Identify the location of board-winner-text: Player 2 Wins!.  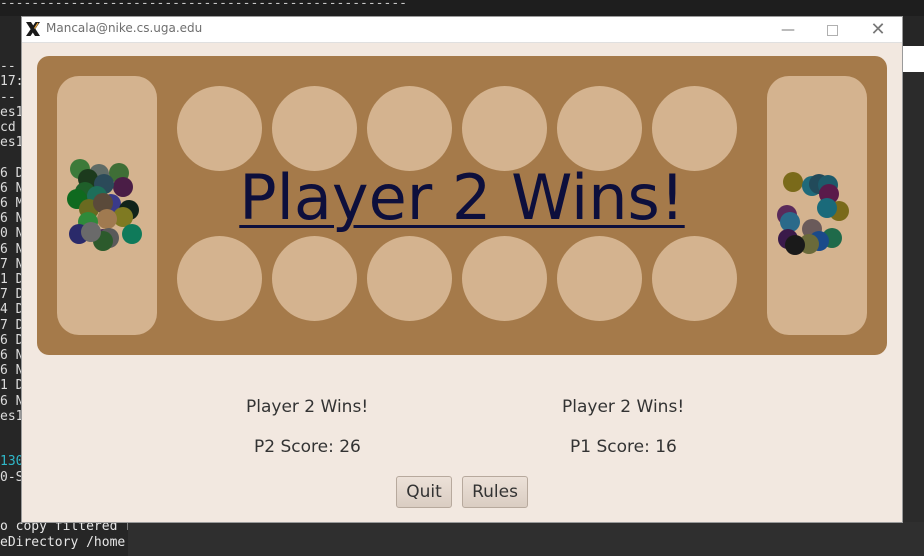
(462, 197).